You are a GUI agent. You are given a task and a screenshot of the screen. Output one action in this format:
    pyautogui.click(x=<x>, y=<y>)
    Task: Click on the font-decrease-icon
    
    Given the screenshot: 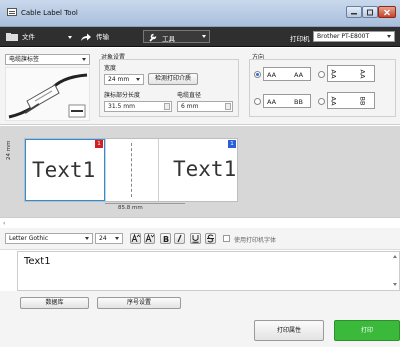 What is the action you would take?
    pyautogui.click(x=150, y=238)
    